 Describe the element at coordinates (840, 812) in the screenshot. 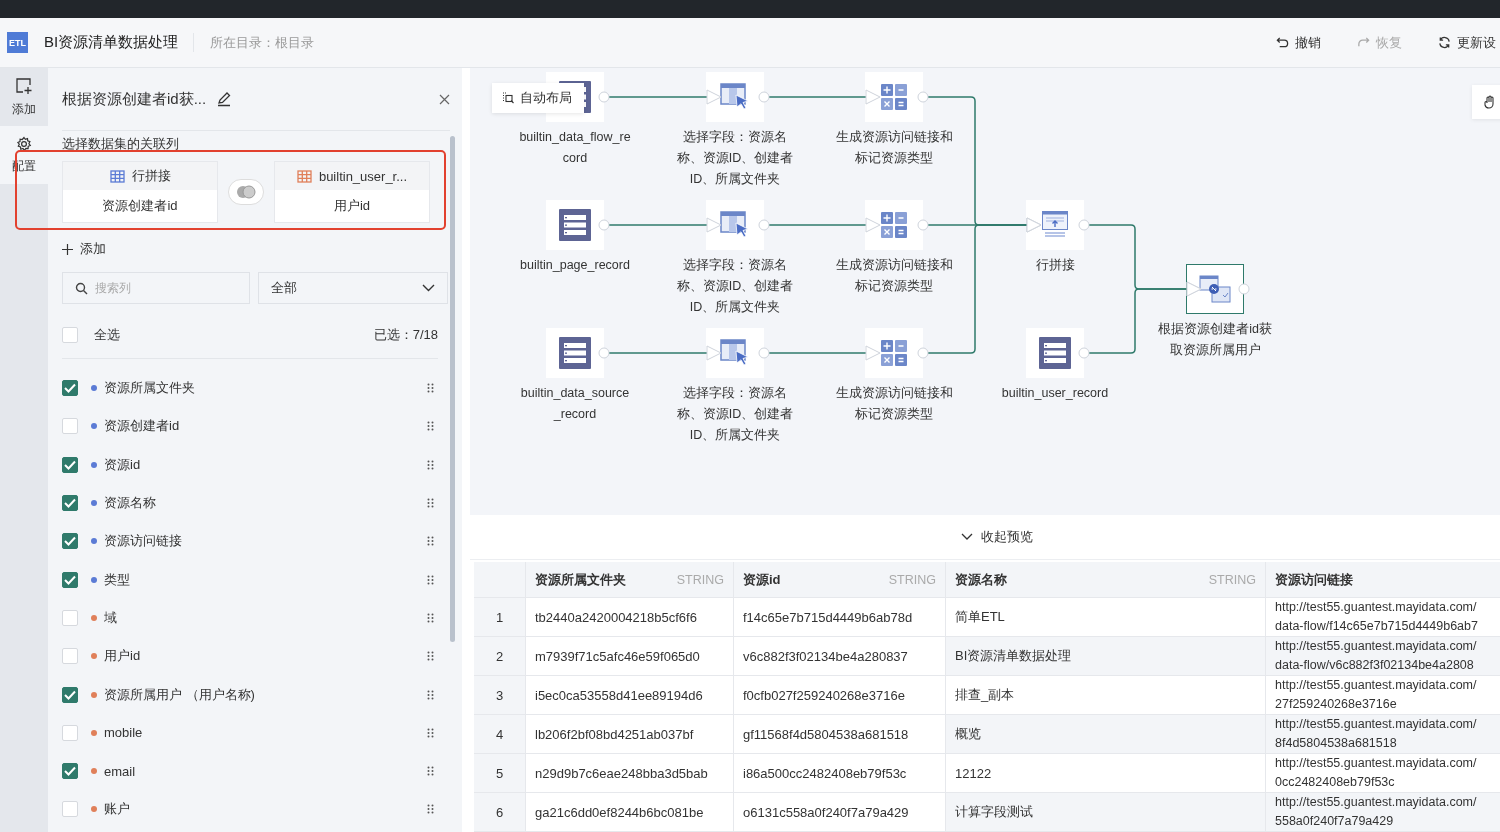

I see `table-cell: o6131c558a0f240f7a79a429` at that location.